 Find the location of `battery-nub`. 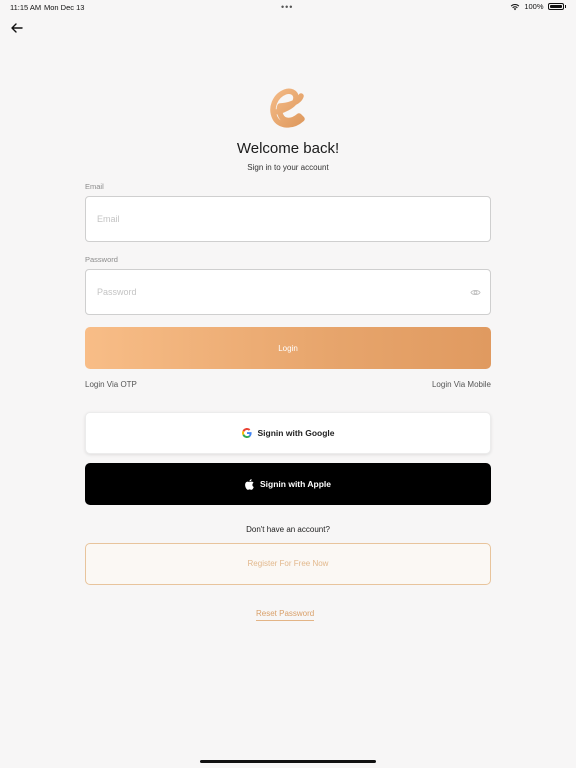

battery-nub is located at coordinates (565, 6).